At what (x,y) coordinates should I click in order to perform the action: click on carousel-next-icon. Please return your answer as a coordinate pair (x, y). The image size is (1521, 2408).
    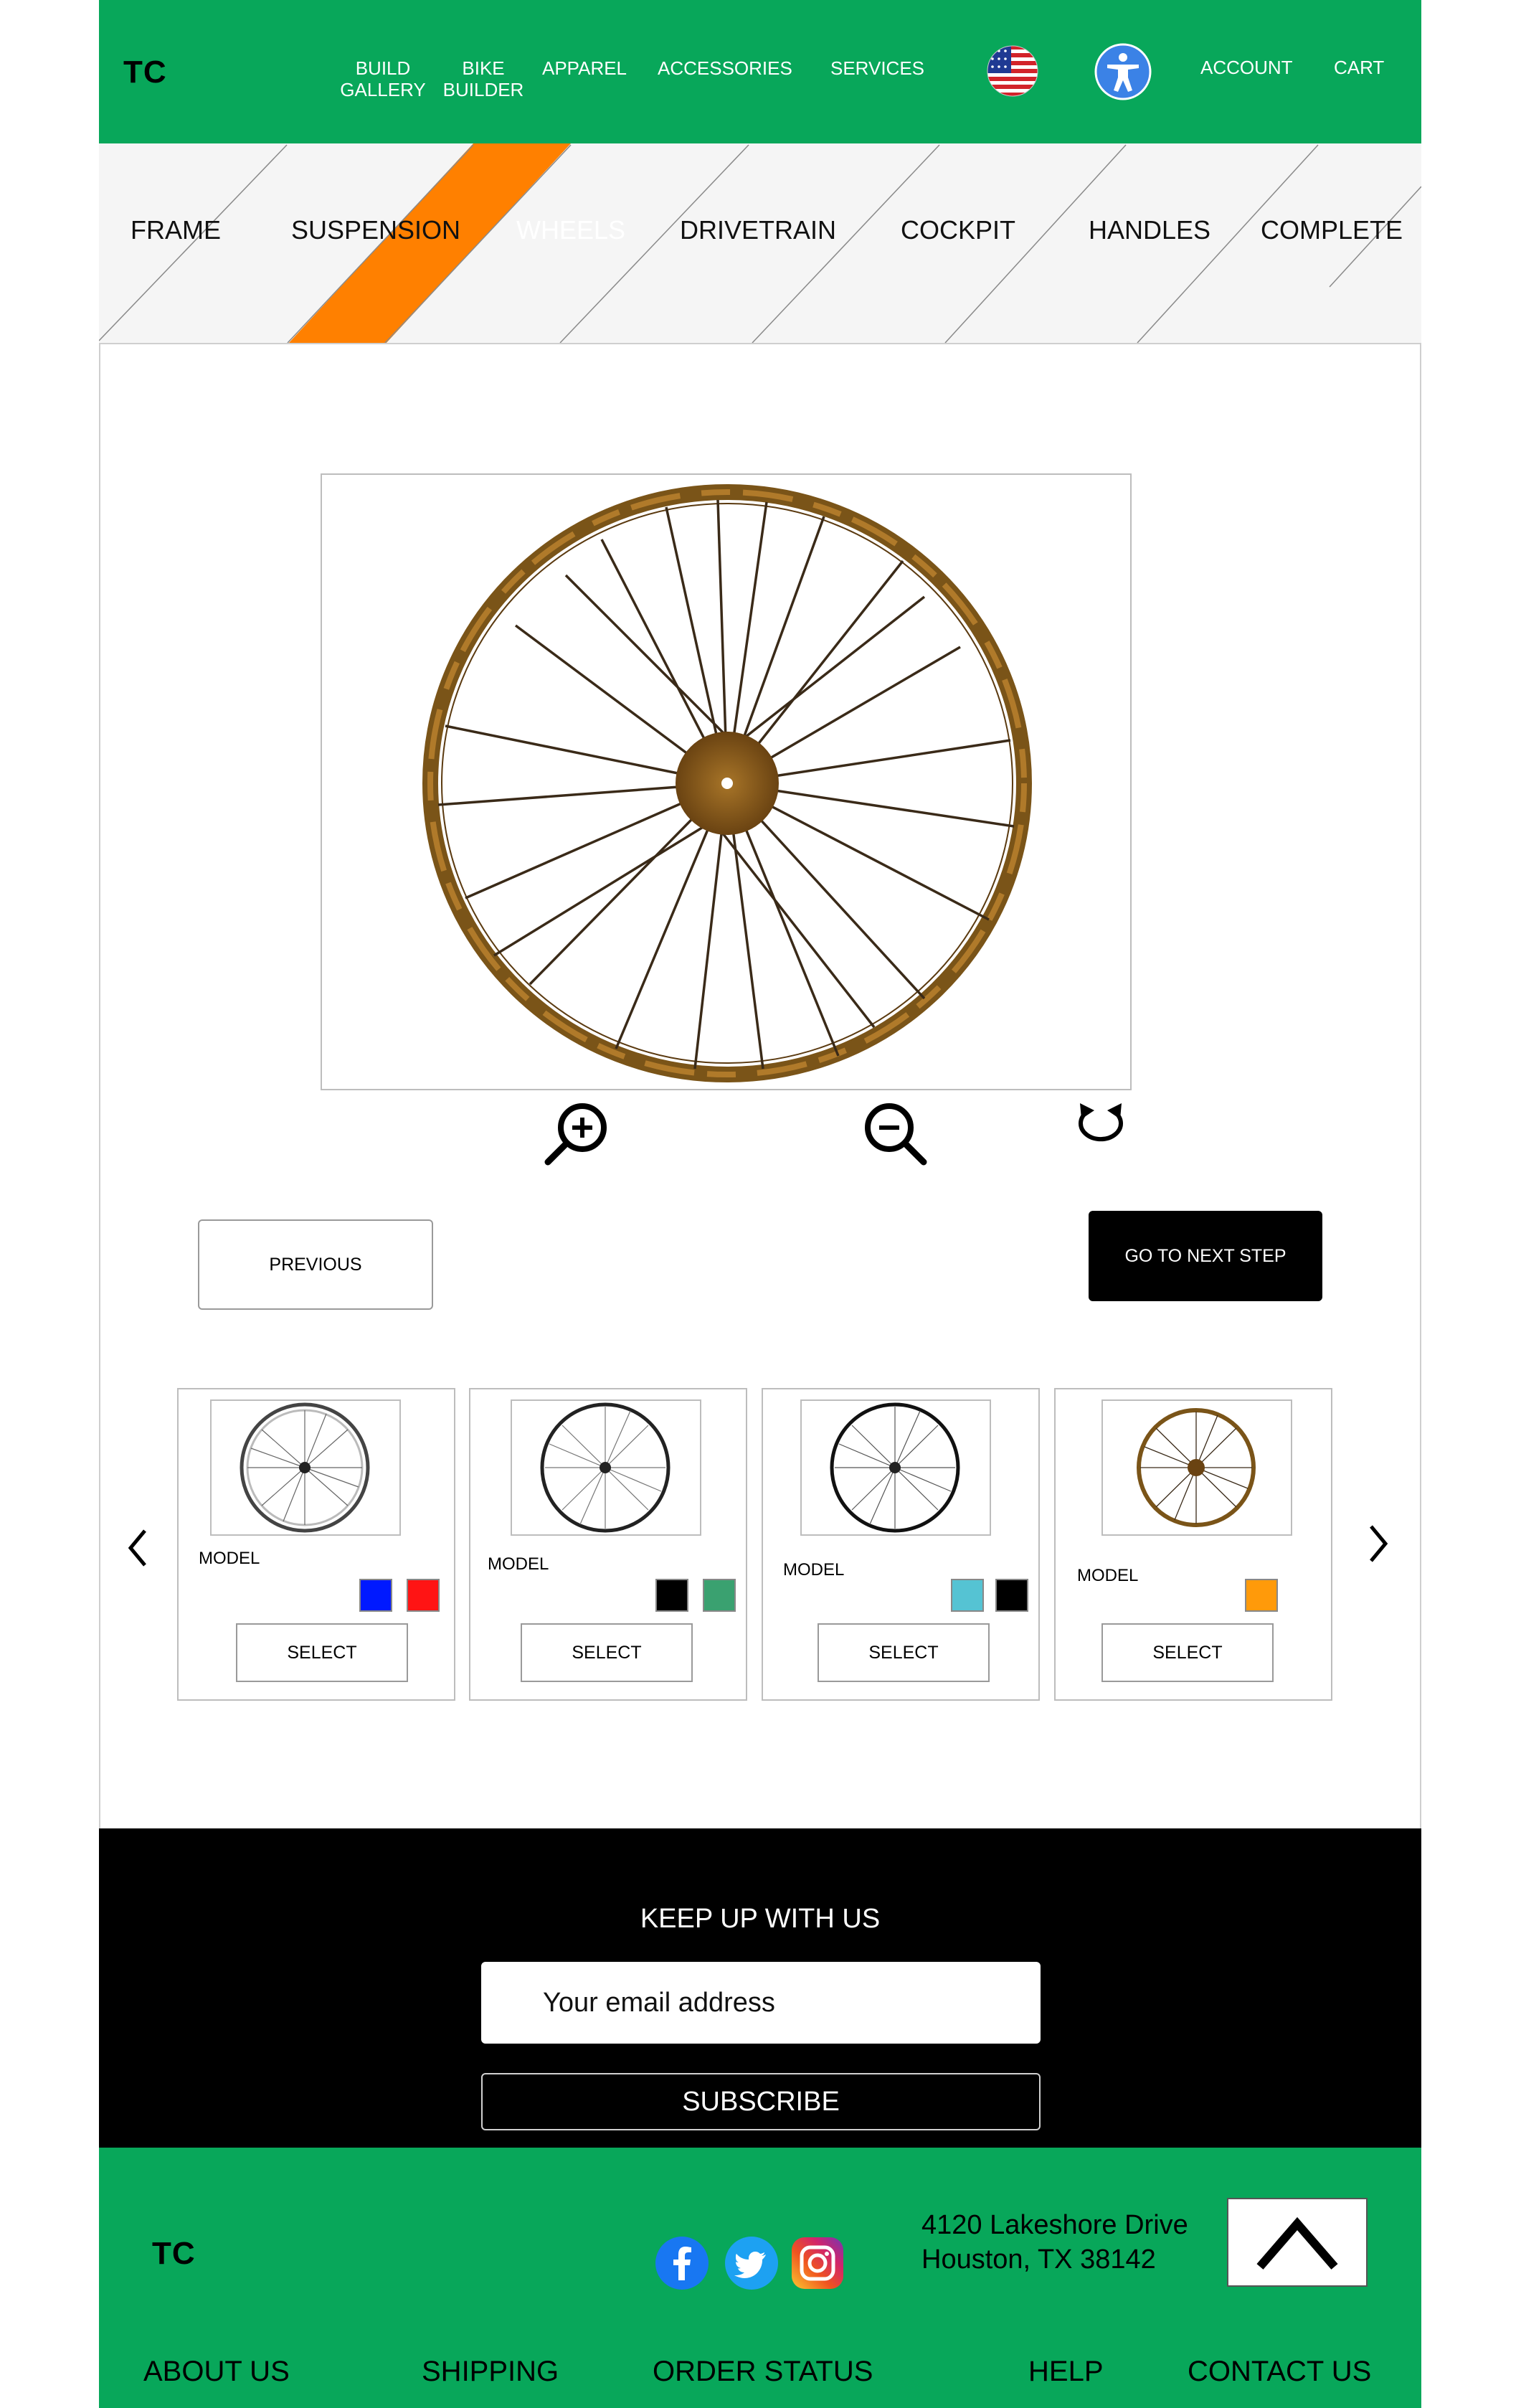
    Looking at the image, I should click on (1379, 1544).